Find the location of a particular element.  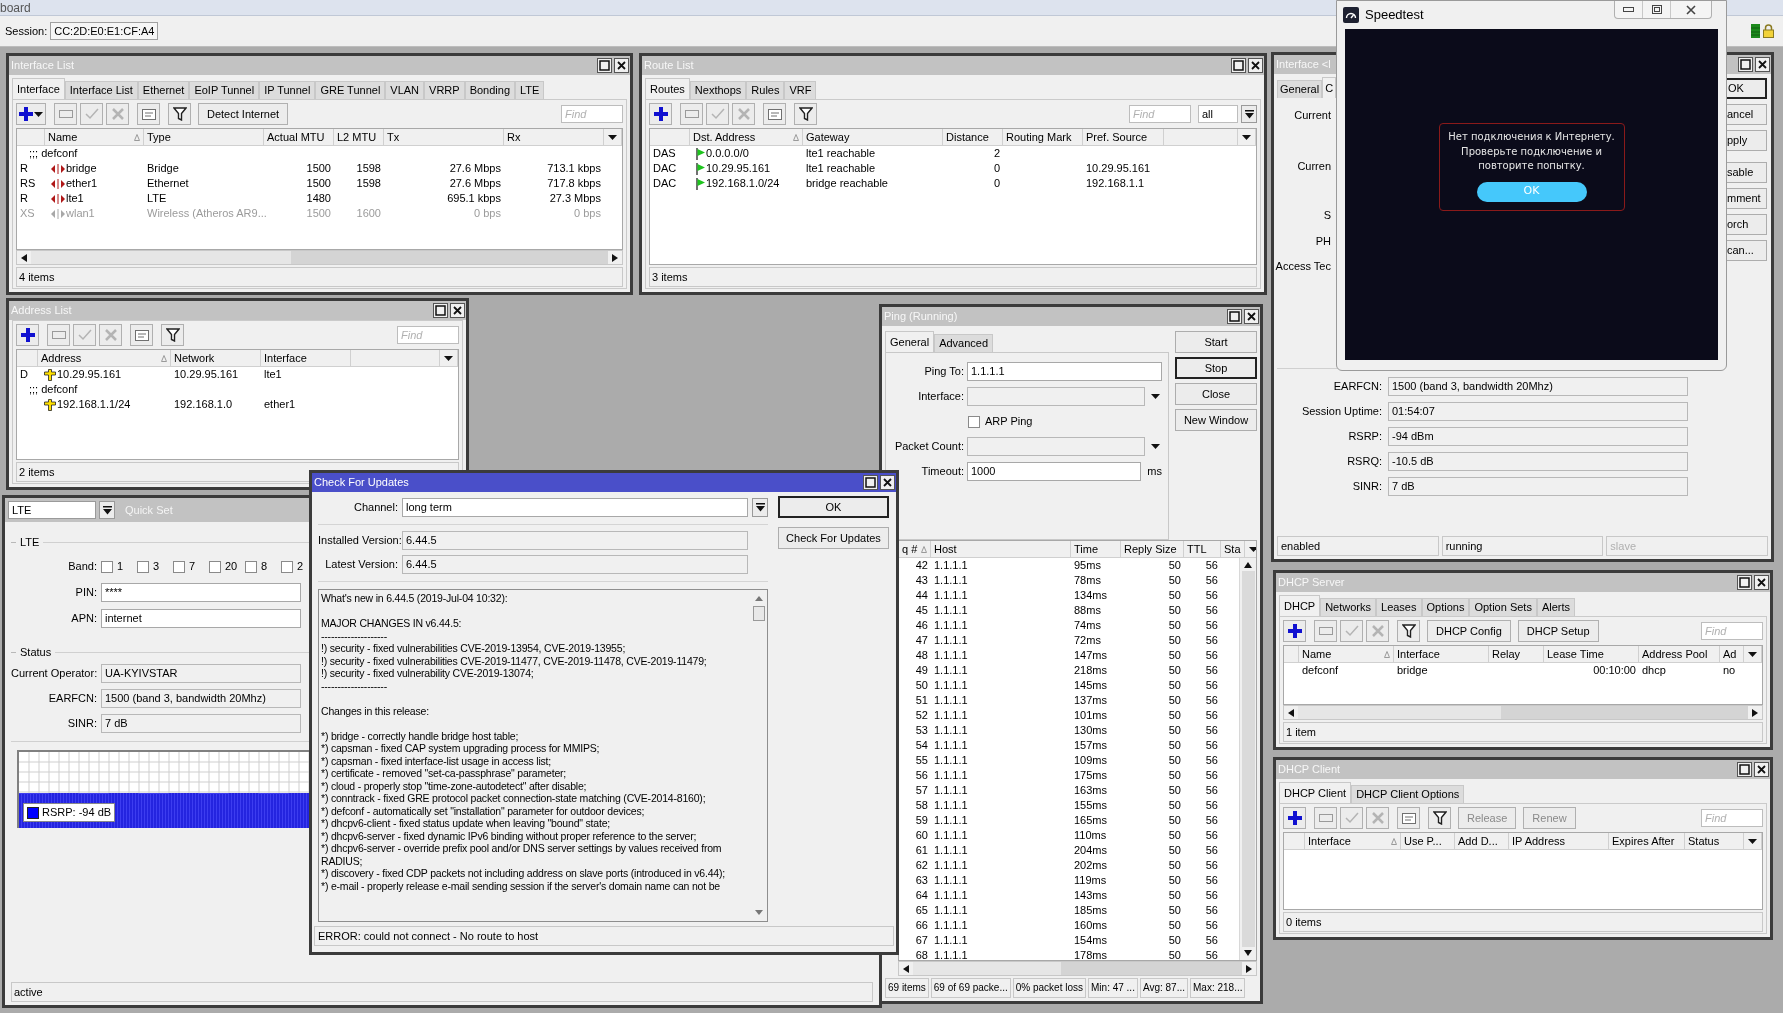

tab: GRE Tunnel is located at coordinates (350, 90).